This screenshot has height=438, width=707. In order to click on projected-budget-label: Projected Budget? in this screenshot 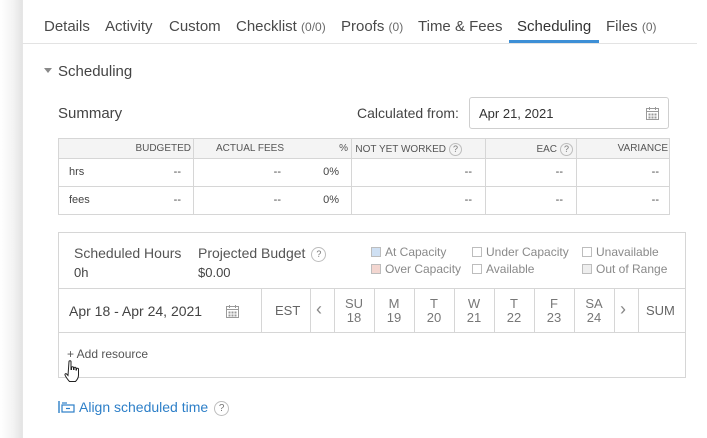, I will do `click(262, 253)`.